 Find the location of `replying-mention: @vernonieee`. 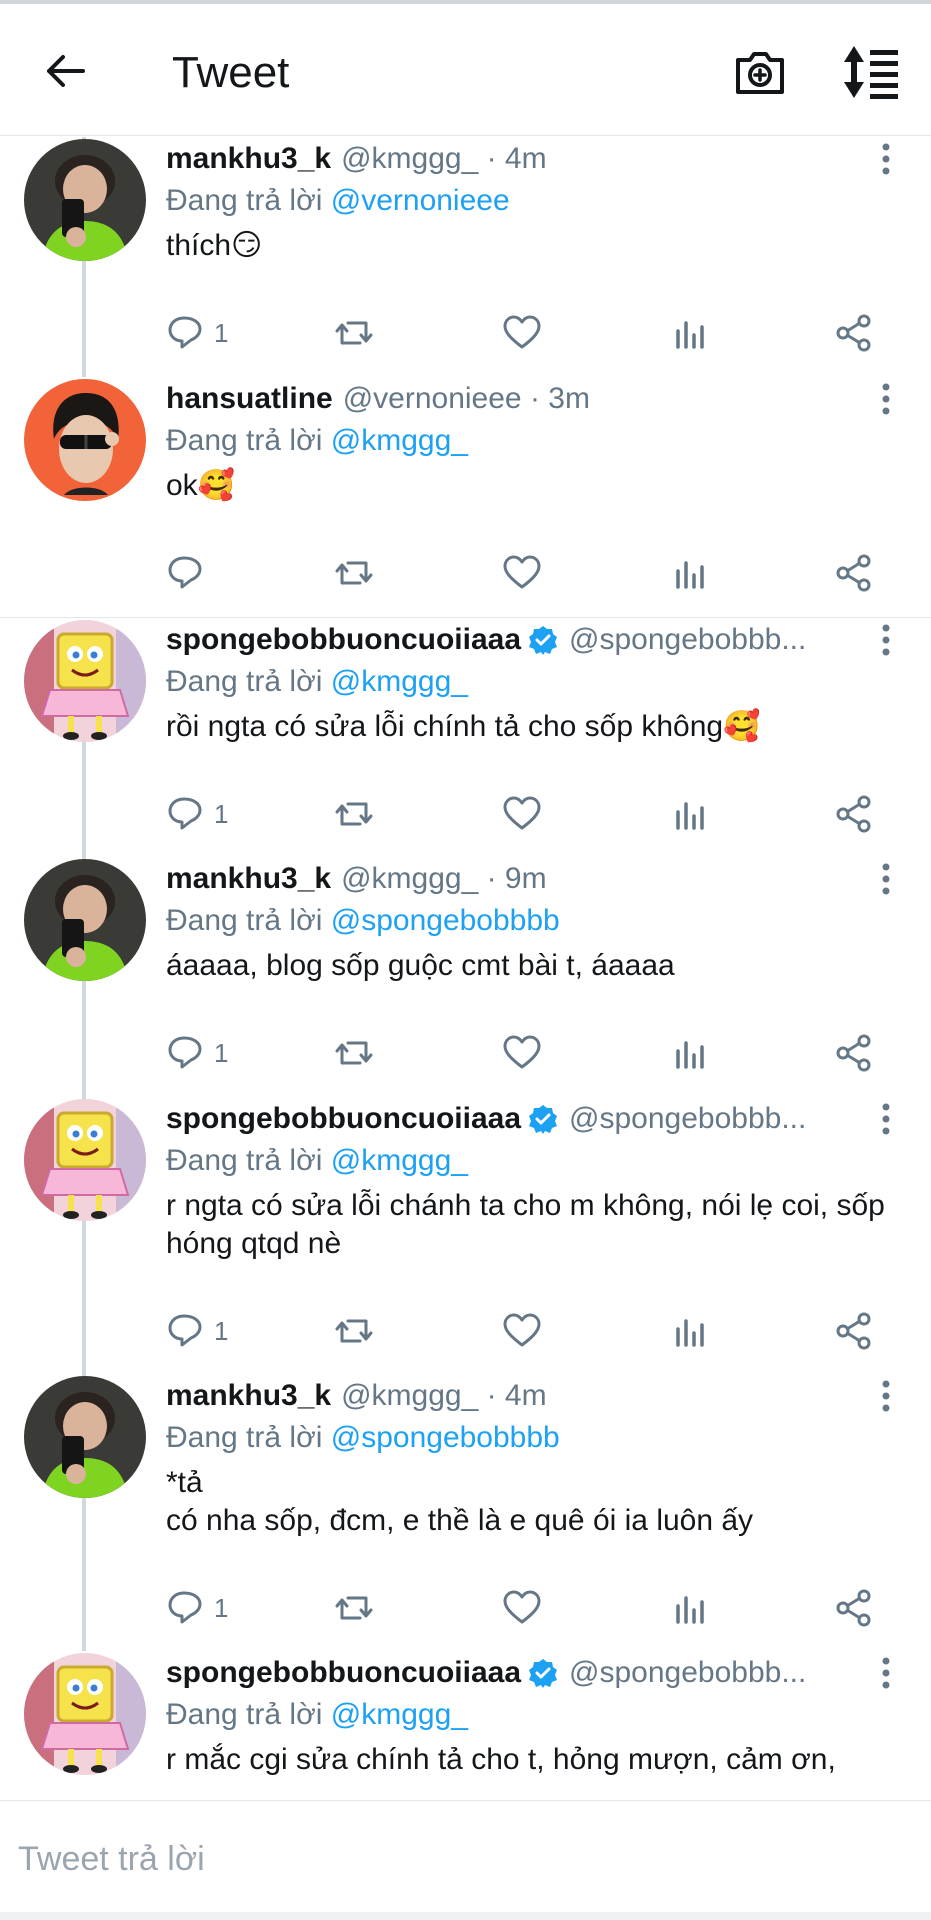

replying-mention: @vernonieee is located at coordinates (420, 200).